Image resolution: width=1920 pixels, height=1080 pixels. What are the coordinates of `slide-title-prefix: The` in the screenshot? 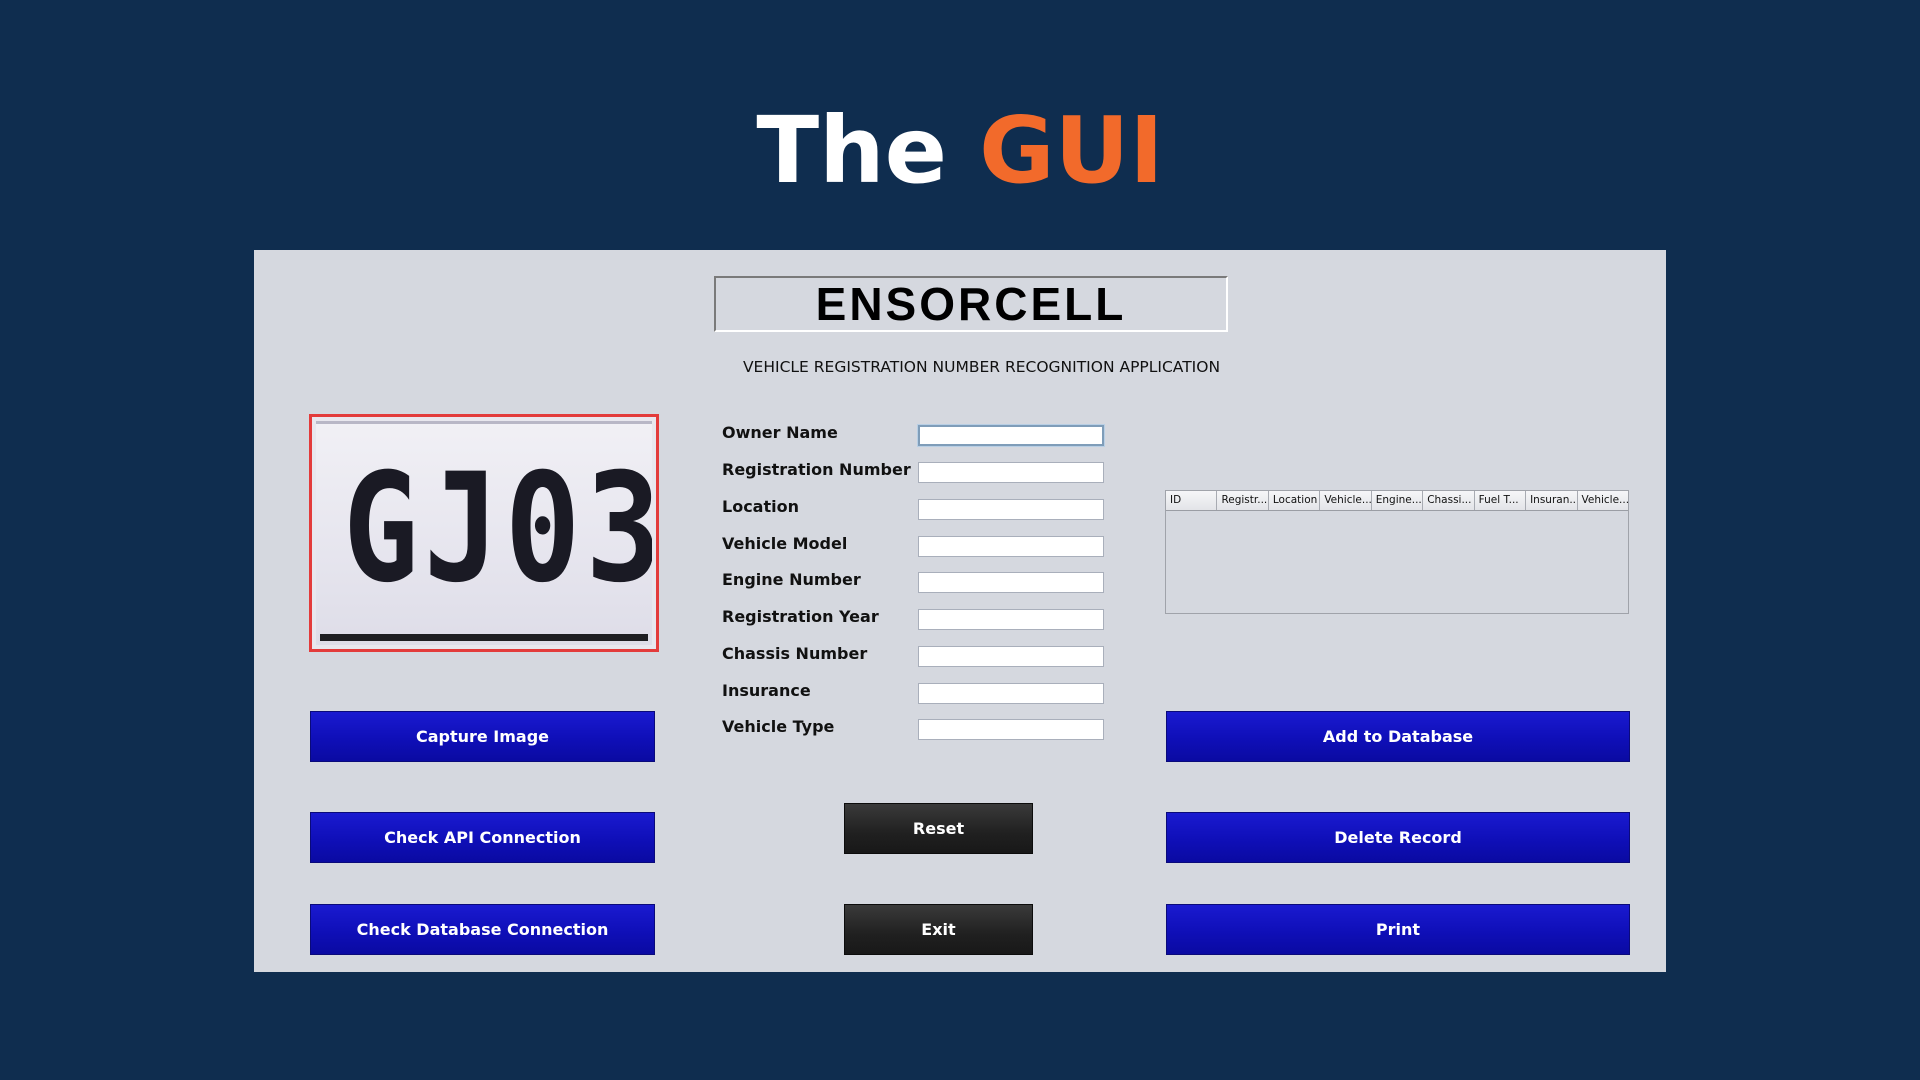 It's located at (852, 150).